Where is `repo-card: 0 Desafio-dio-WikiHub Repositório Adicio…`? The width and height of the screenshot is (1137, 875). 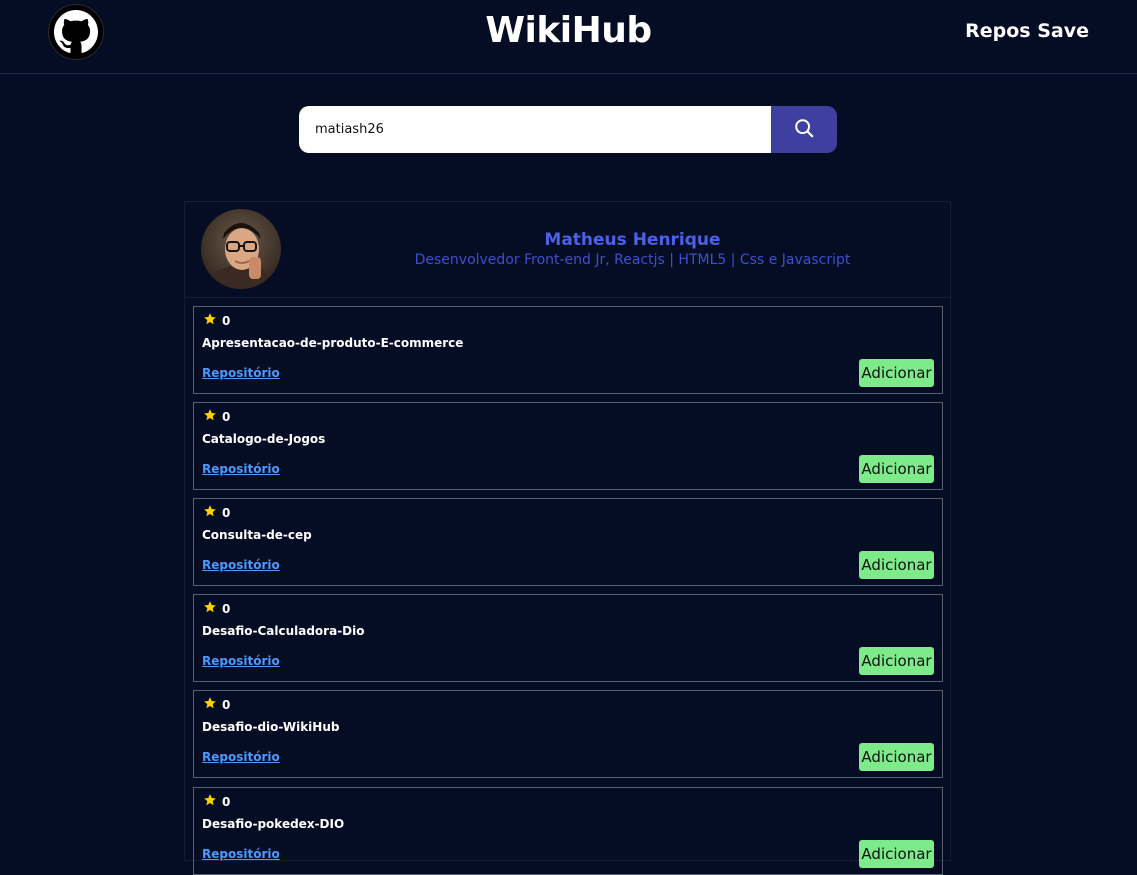 repo-card: 0 Desafio-dio-WikiHub Repositório Adicio… is located at coordinates (568, 734).